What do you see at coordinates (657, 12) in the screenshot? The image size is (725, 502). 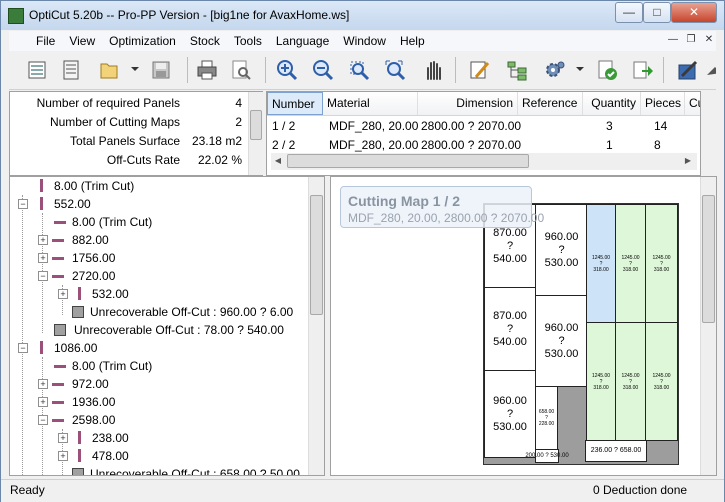 I see `maximize-button: □` at bounding box center [657, 12].